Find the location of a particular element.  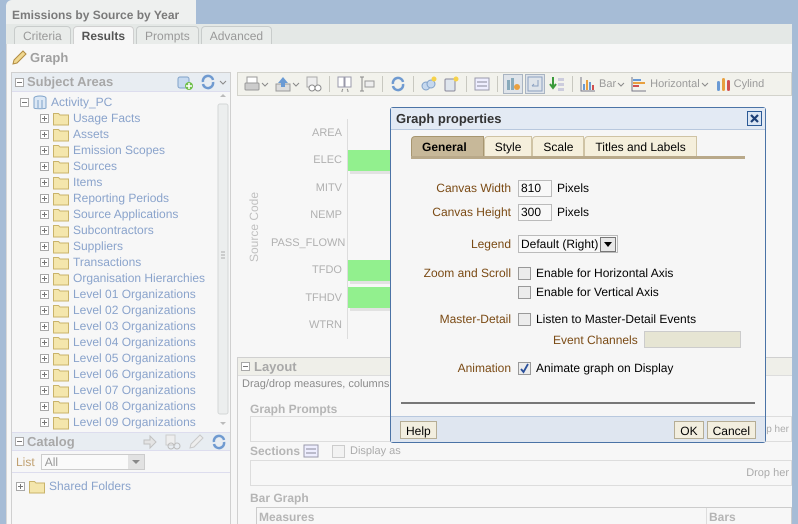

toolbar-button: Cylind is located at coordinates (739, 84).